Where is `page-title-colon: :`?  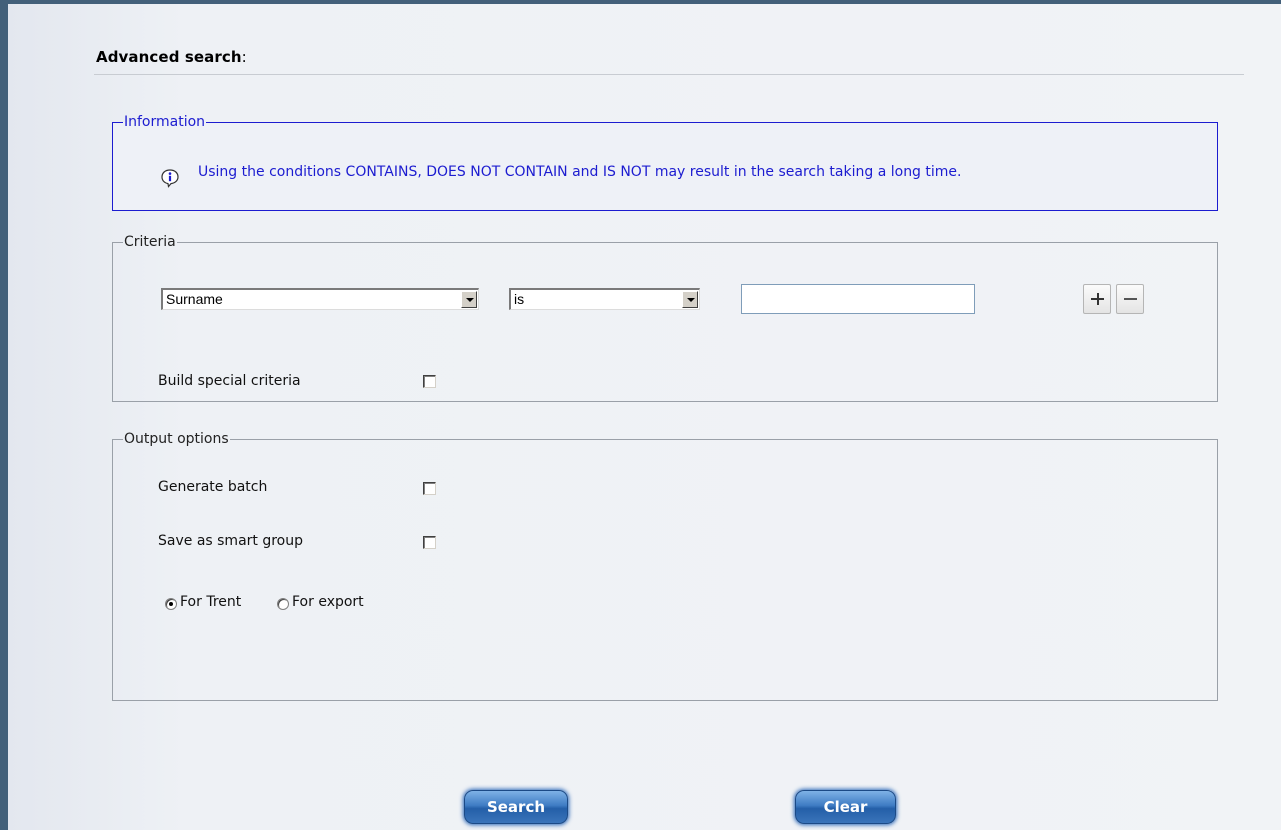
page-title-colon: : is located at coordinates (244, 57).